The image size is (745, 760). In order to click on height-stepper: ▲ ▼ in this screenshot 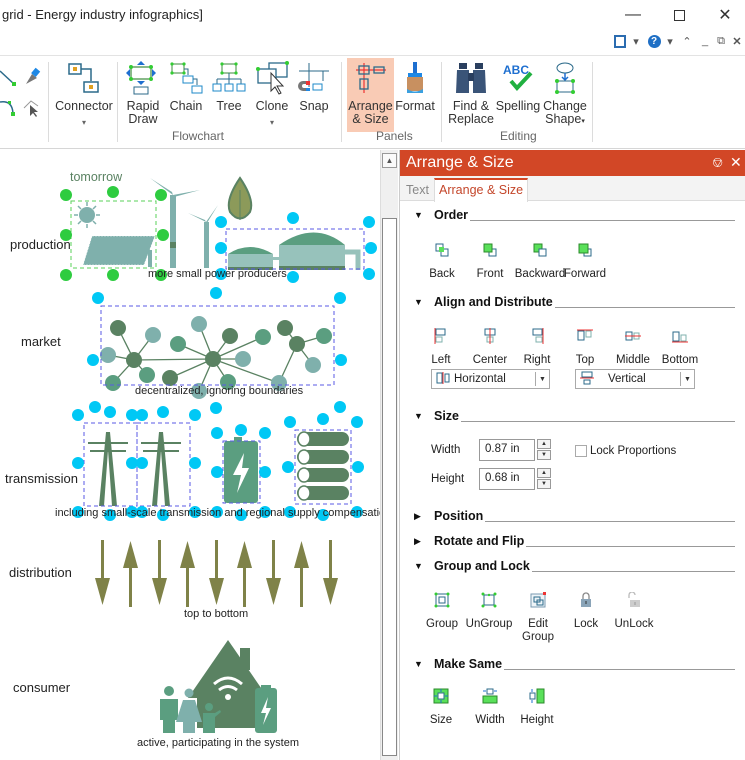, I will do `click(544, 479)`.